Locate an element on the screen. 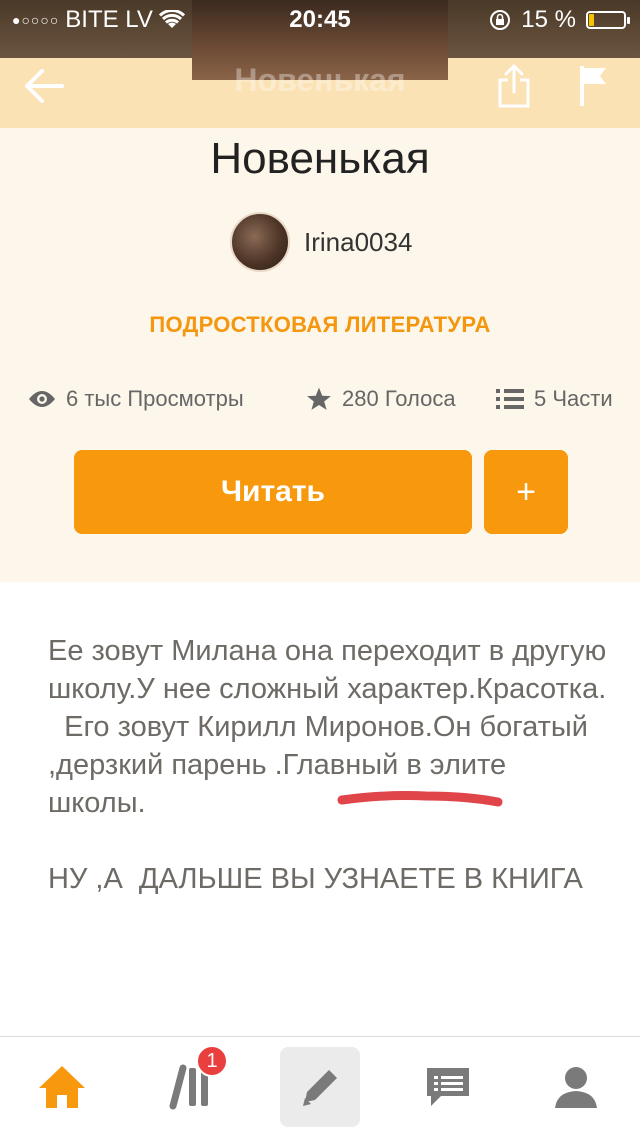  top-bar: Новенькая ●○○○○ BITE LV 20:45 15 % is located at coordinates (320, 64).